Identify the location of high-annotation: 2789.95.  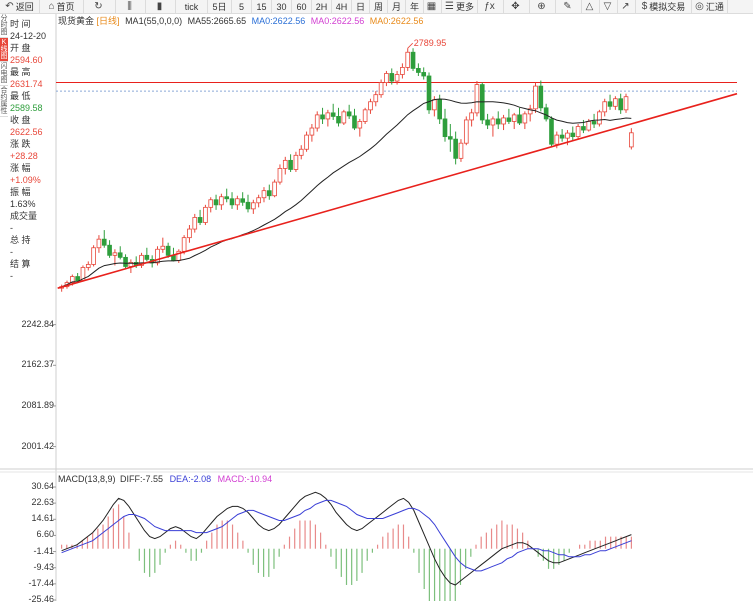
(430, 43).